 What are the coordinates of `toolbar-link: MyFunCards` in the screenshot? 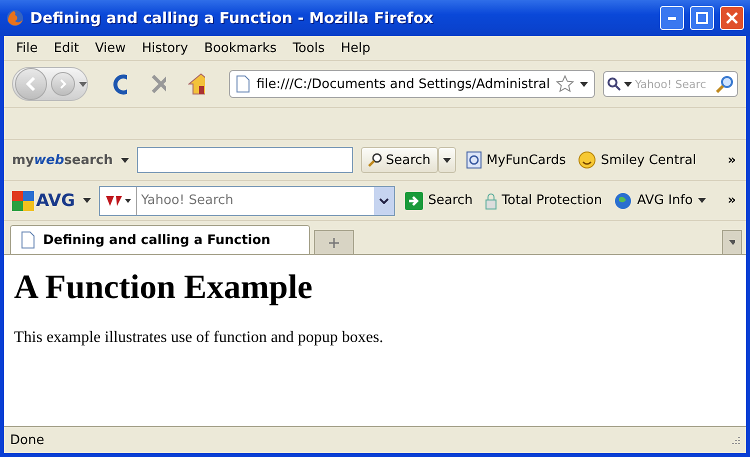 It's located at (516, 160).